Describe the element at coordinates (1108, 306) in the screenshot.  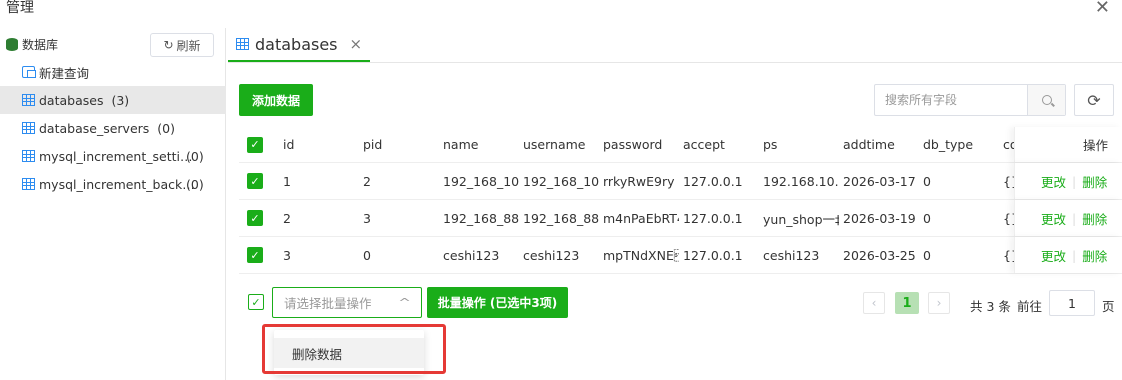
I see `pager-page-label: 页` at that location.